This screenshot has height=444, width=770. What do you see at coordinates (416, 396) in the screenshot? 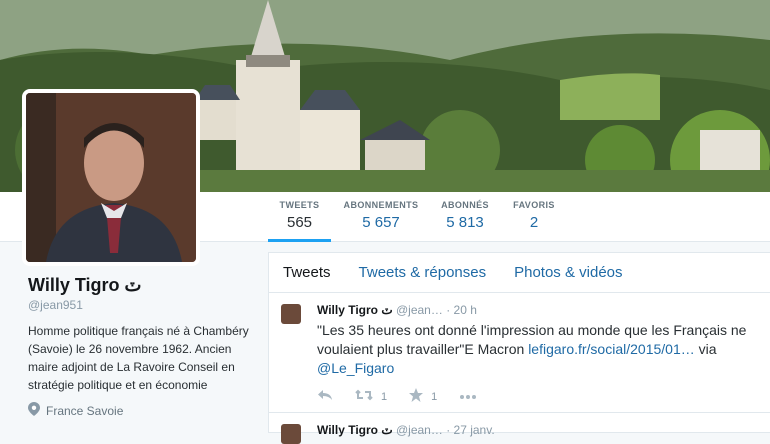
I see `like-icon` at bounding box center [416, 396].